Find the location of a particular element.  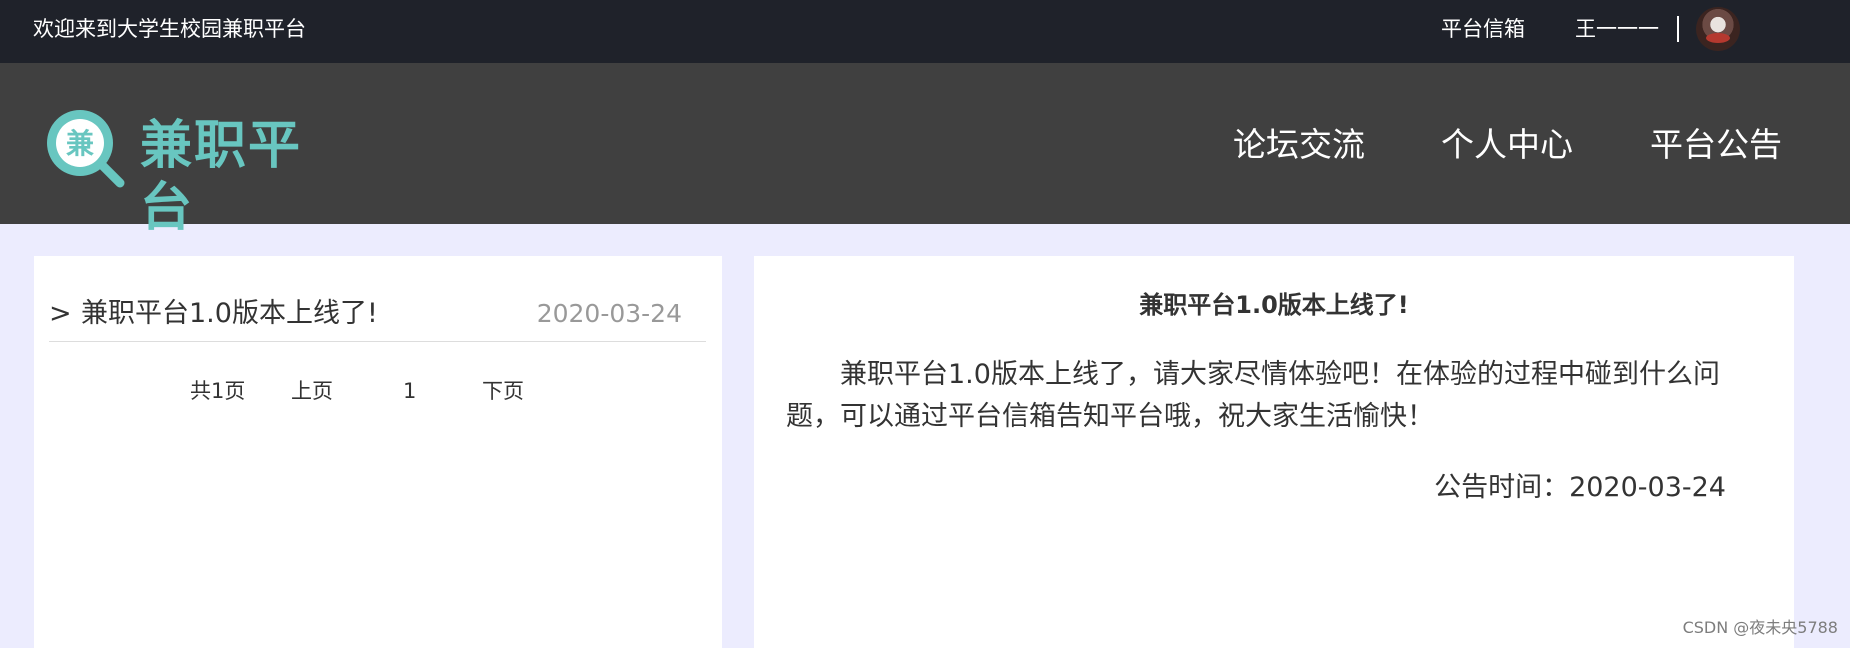

pager-total: 共1页 is located at coordinates (218, 391).